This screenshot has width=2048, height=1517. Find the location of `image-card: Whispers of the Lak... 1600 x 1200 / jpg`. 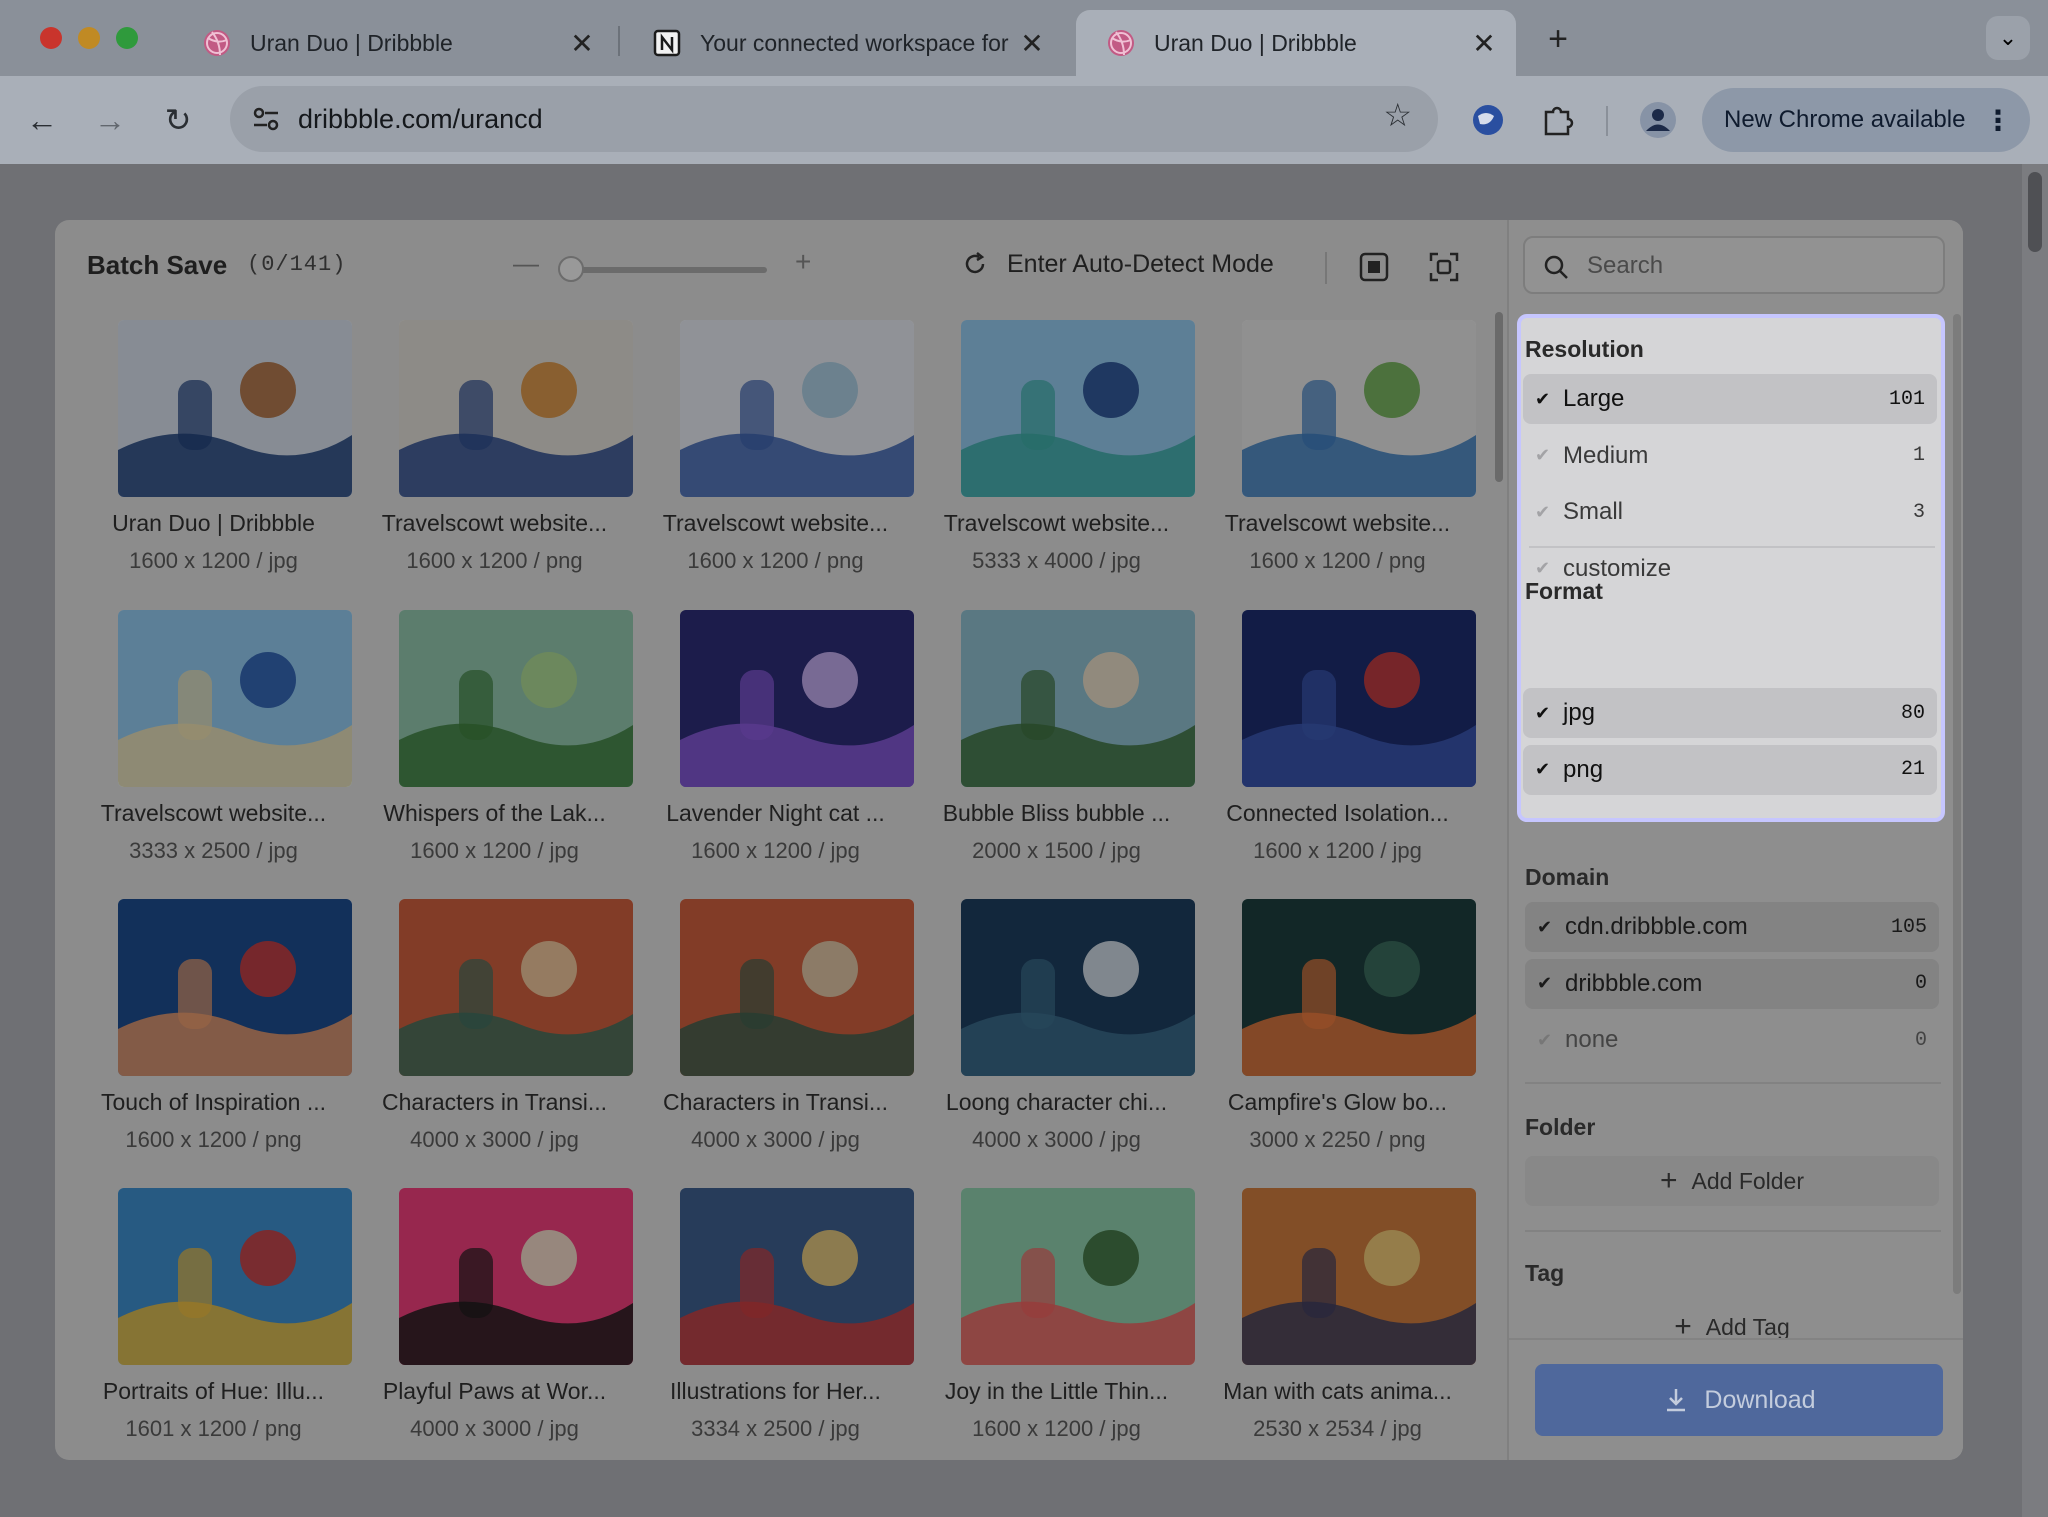

image-card: Whispers of the Lak... 1600 x 1200 / jpg is located at coordinates (494, 750).